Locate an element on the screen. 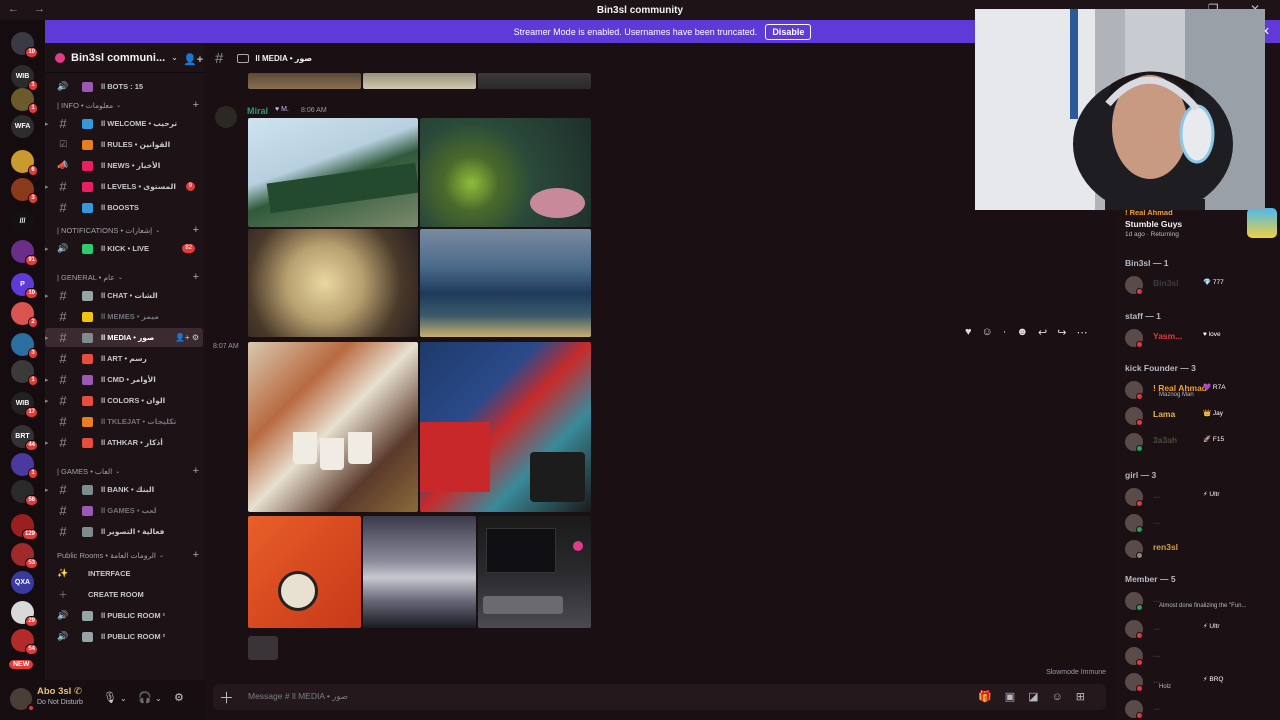  channel-item: ＋ CREATE ROOM is located at coordinates (124, 594).